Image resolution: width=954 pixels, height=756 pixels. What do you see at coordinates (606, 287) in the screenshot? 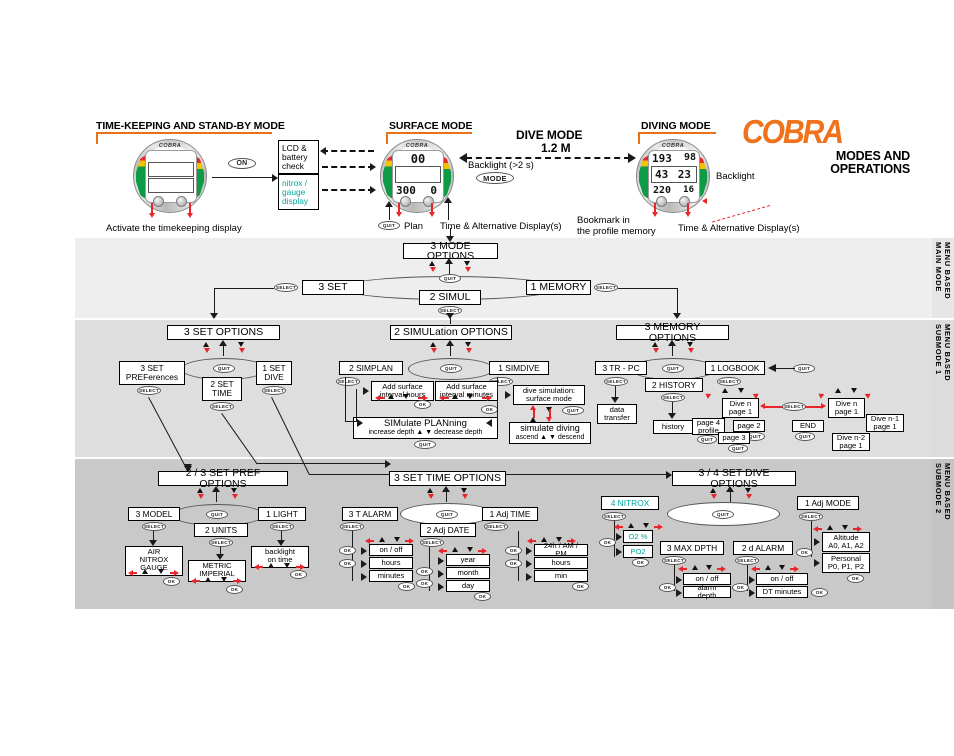
I see `select-memory: SELECT` at bounding box center [606, 287].